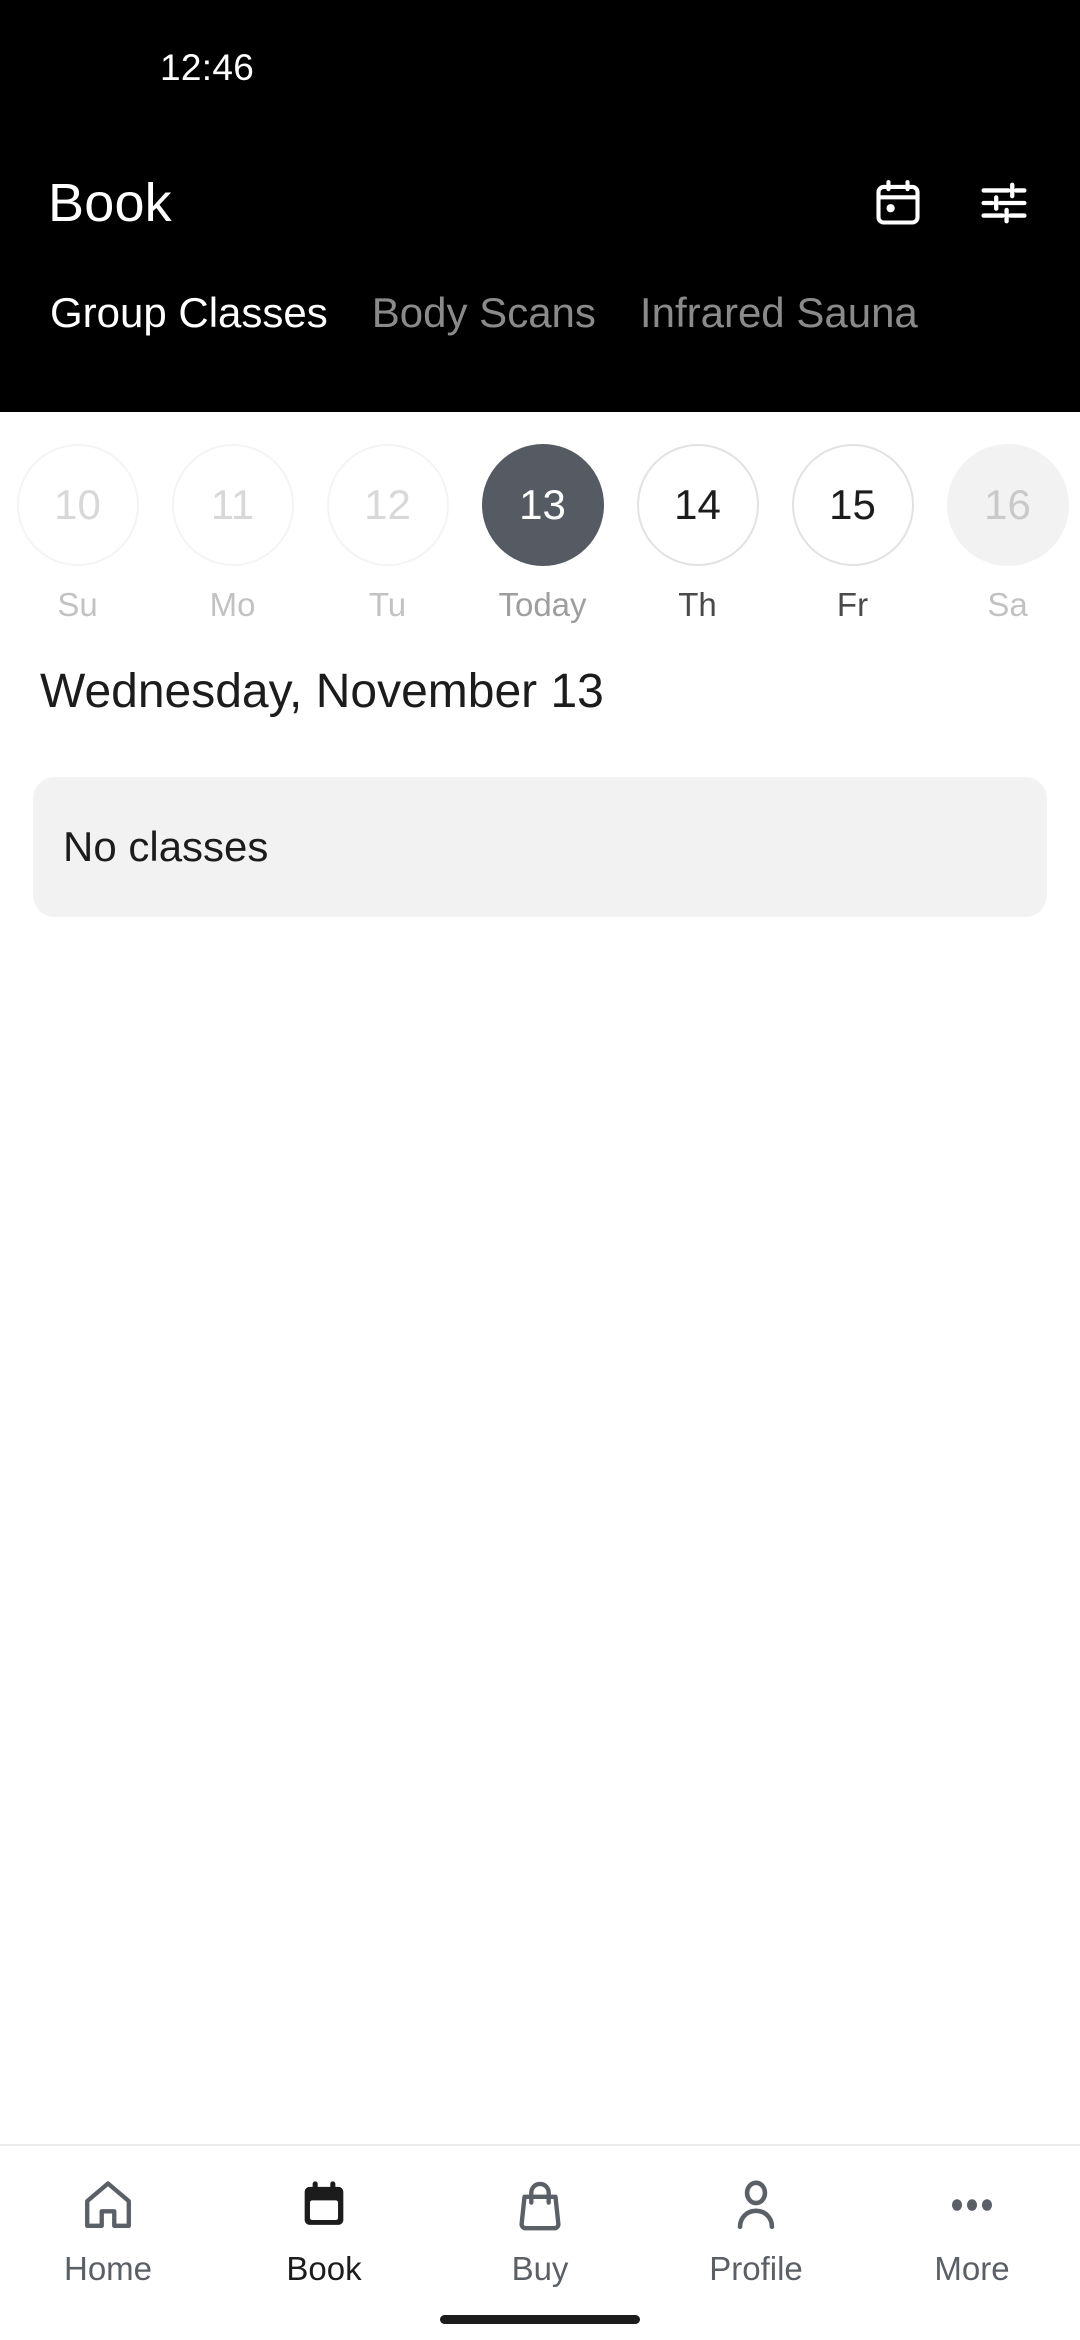  I want to click on home-indicator-area, so click(540, 2319).